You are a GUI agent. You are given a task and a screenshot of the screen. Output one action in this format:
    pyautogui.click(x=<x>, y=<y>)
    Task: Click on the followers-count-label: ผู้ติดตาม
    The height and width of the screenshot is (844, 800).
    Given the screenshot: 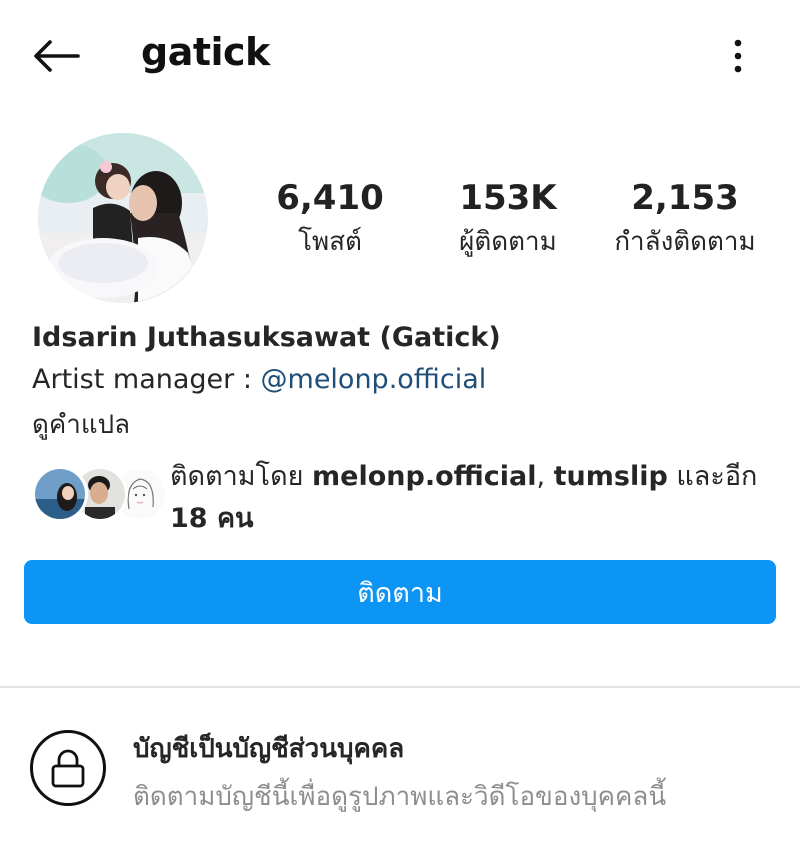 What is the action you would take?
    pyautogui.click(x=508, y=242)
    